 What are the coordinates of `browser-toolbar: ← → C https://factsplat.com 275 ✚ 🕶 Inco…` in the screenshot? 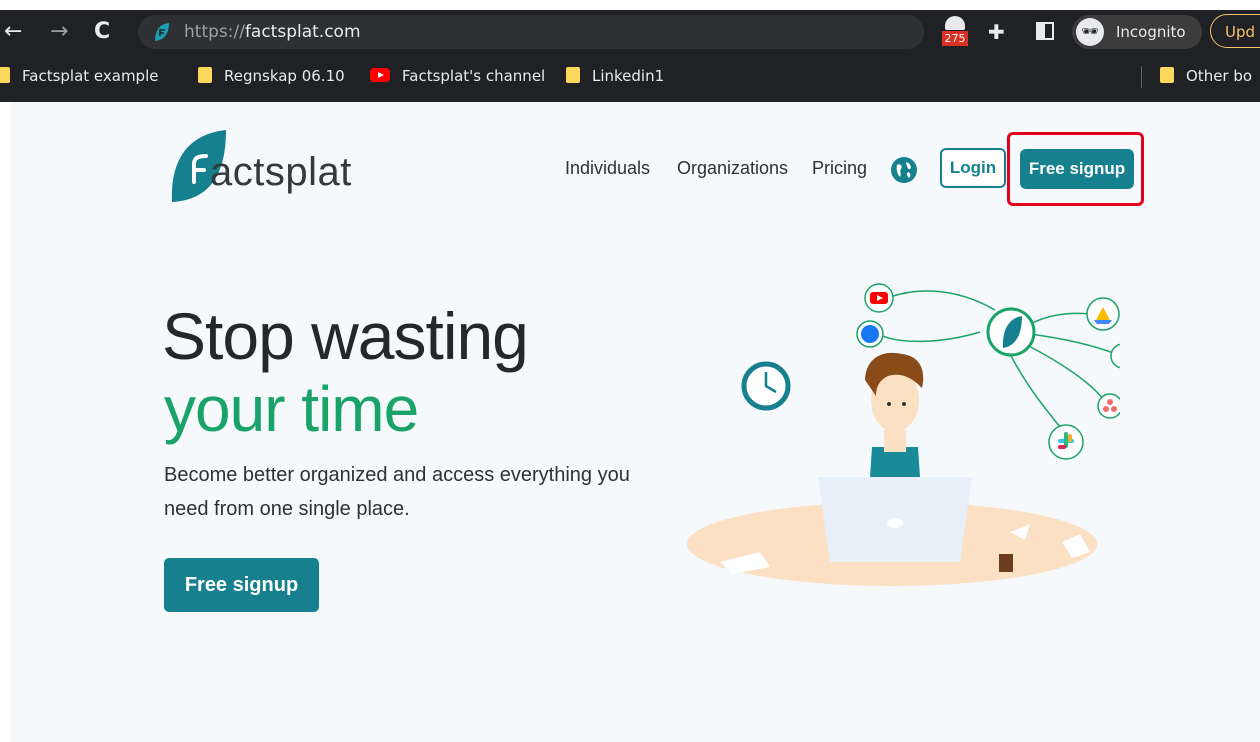 It's located at (630, 32).